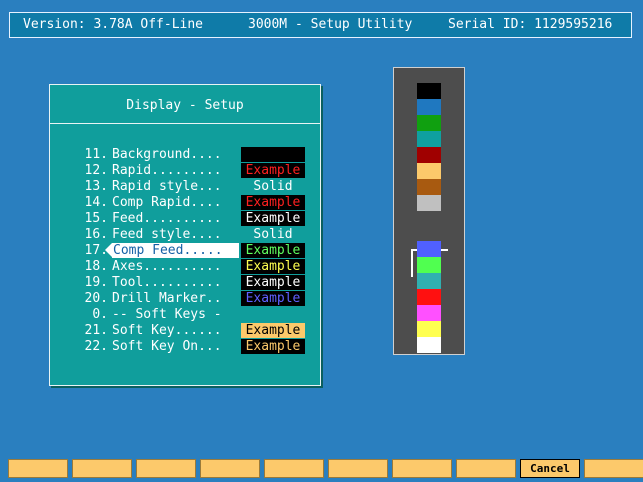 Image resolution: width=643 pixels, height=482 pixels. What do you see at coordinates (96, 250) in the screenshot?
I see `setting-number: 17.` at bounding box center [96, 250].